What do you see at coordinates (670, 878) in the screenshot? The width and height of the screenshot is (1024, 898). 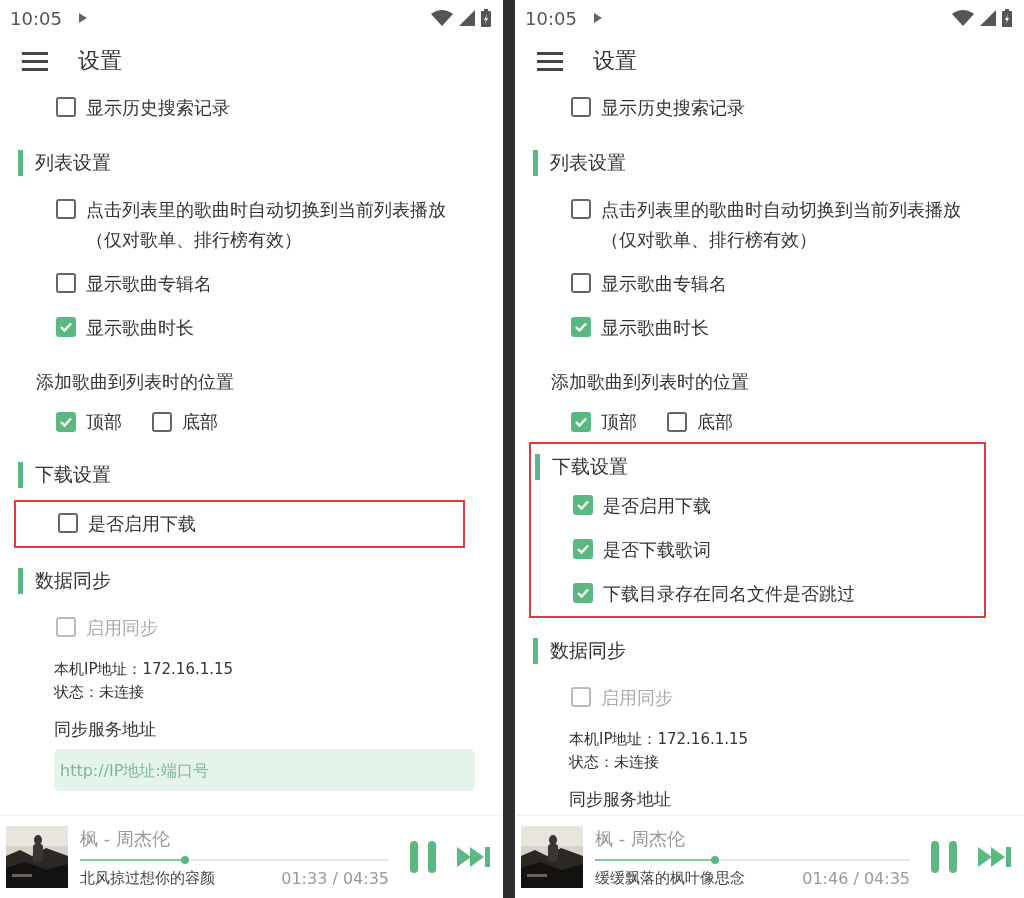 I see `lyric-line: 缓缓飘落的枫叶像思念` at bounding box center [670, 878].